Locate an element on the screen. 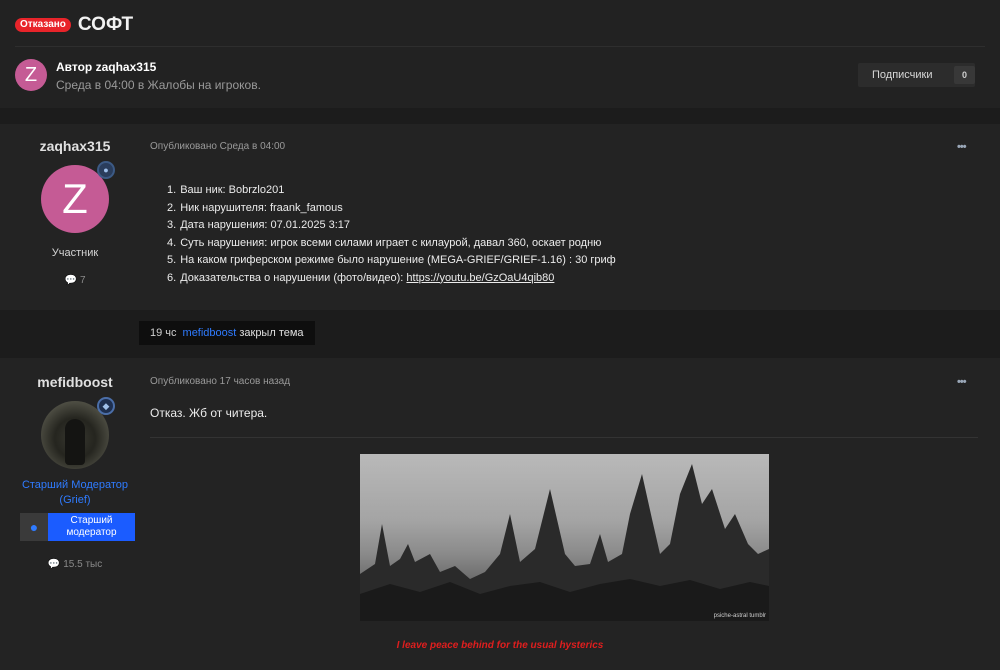 The image size is (1000, 670). signature-divider is located at coordinates (564, 437).